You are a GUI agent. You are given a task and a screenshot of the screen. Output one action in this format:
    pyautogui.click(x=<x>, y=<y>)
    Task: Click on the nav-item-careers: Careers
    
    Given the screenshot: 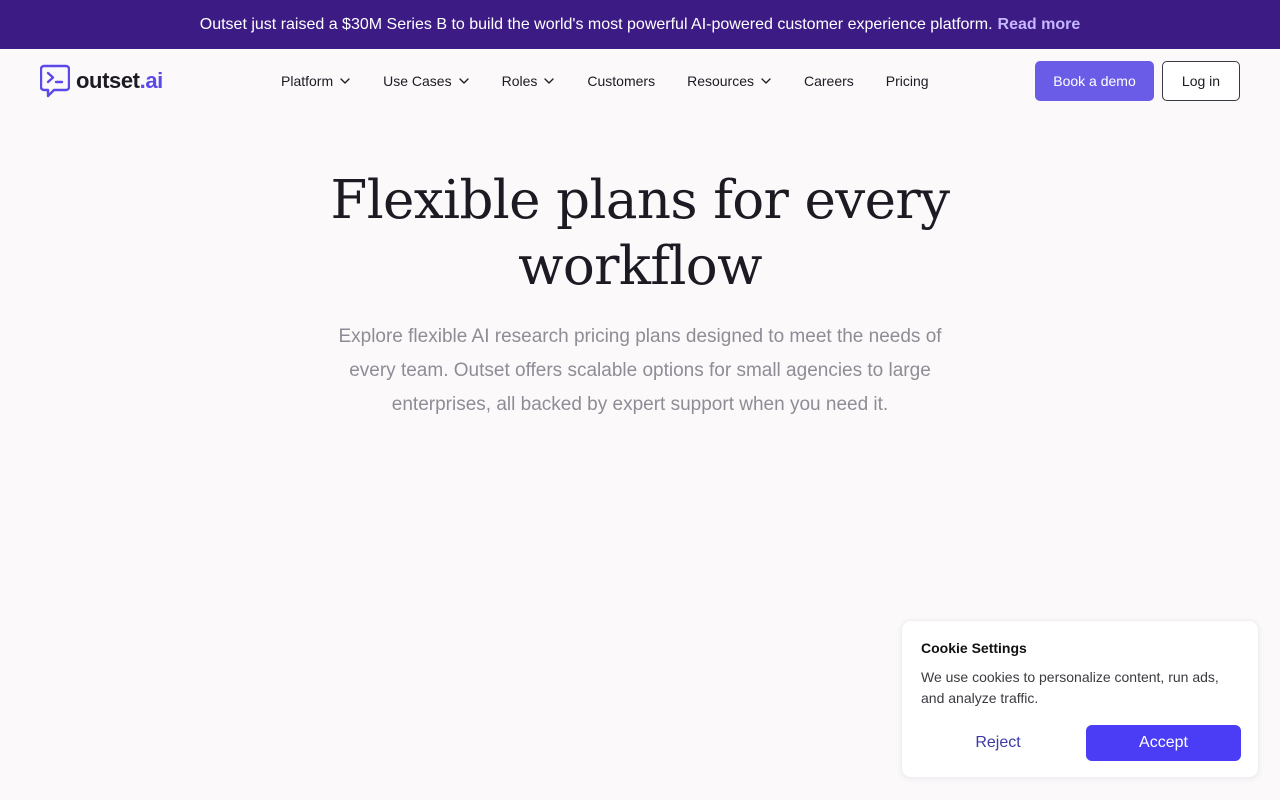 What is the action you would take?
    pyautogui.click(x=829, y=81)
    